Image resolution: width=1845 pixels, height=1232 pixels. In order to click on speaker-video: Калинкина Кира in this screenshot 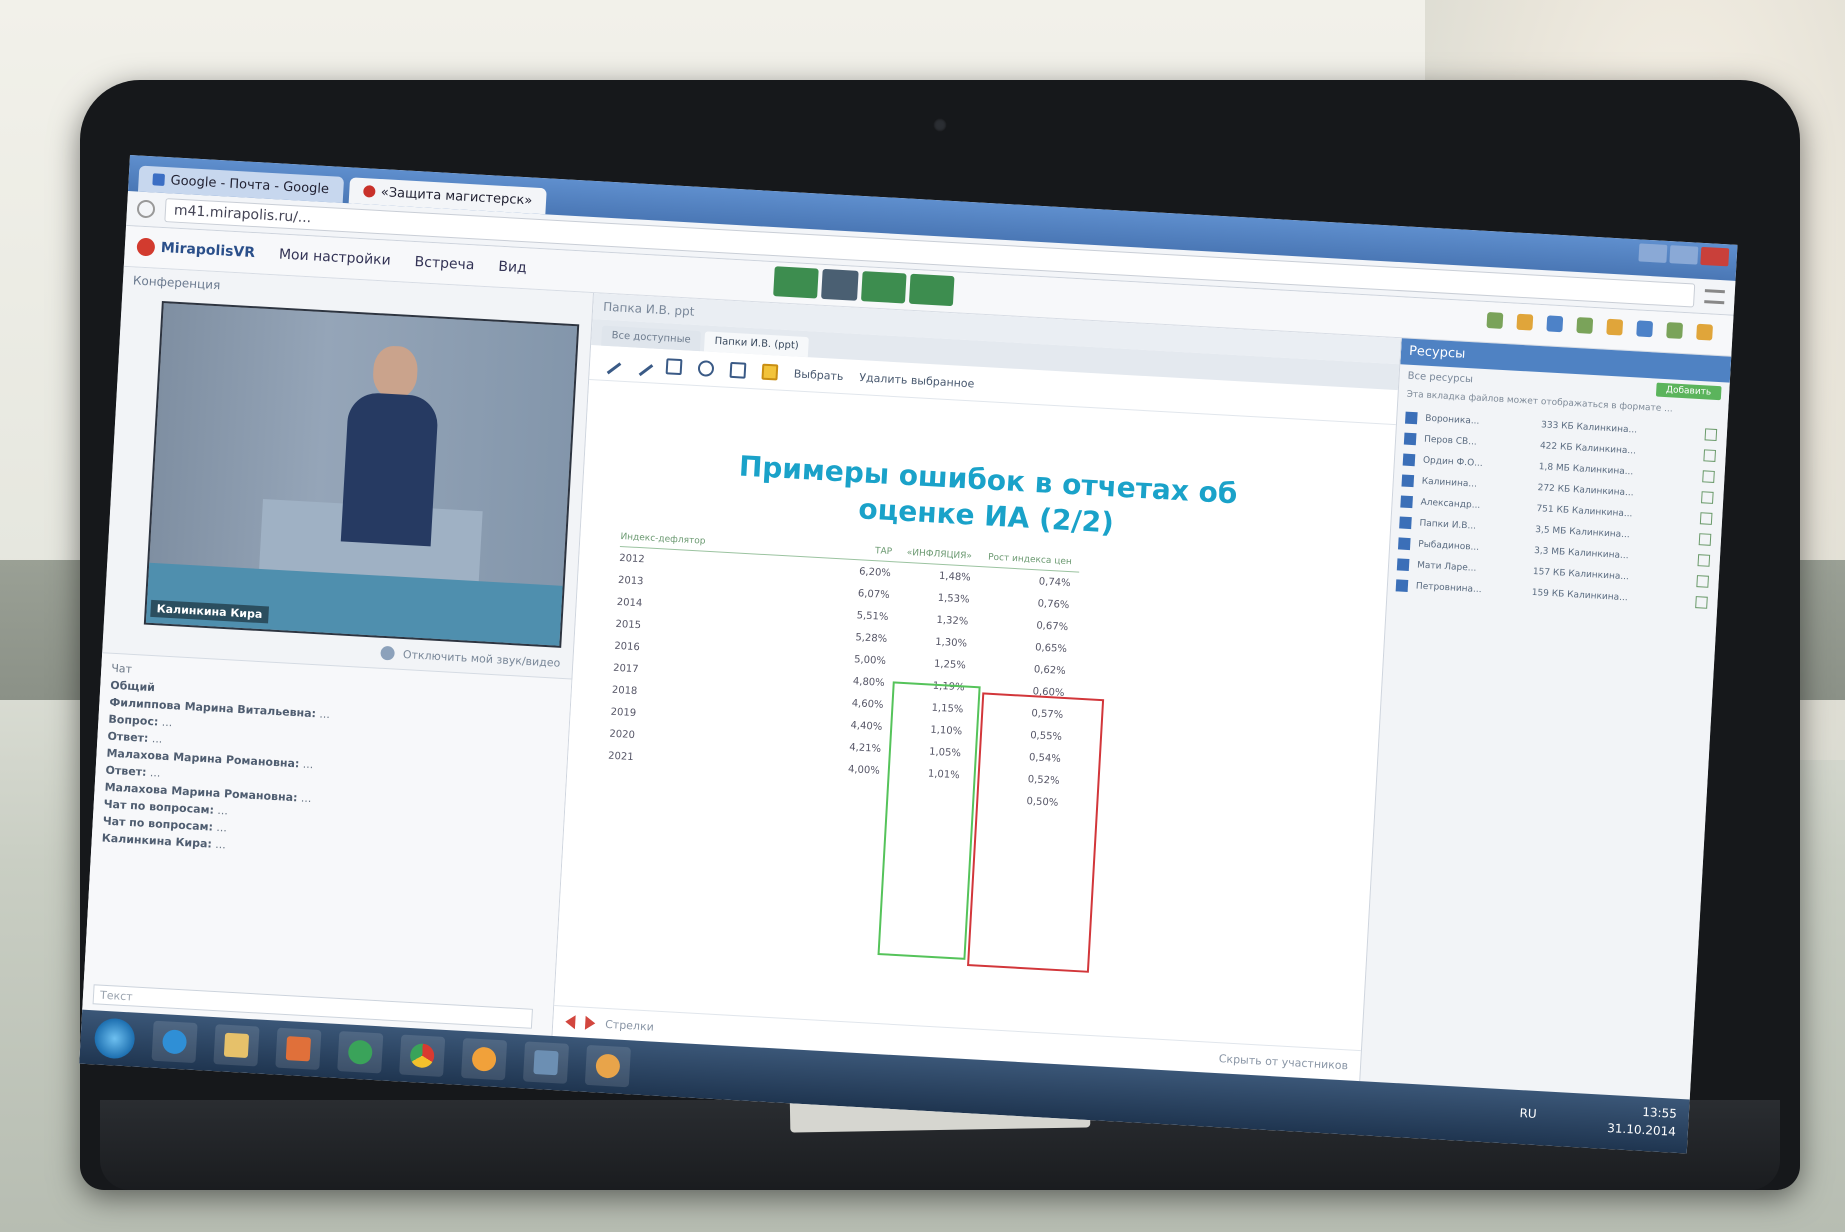, I will do `click(361, 474)`.